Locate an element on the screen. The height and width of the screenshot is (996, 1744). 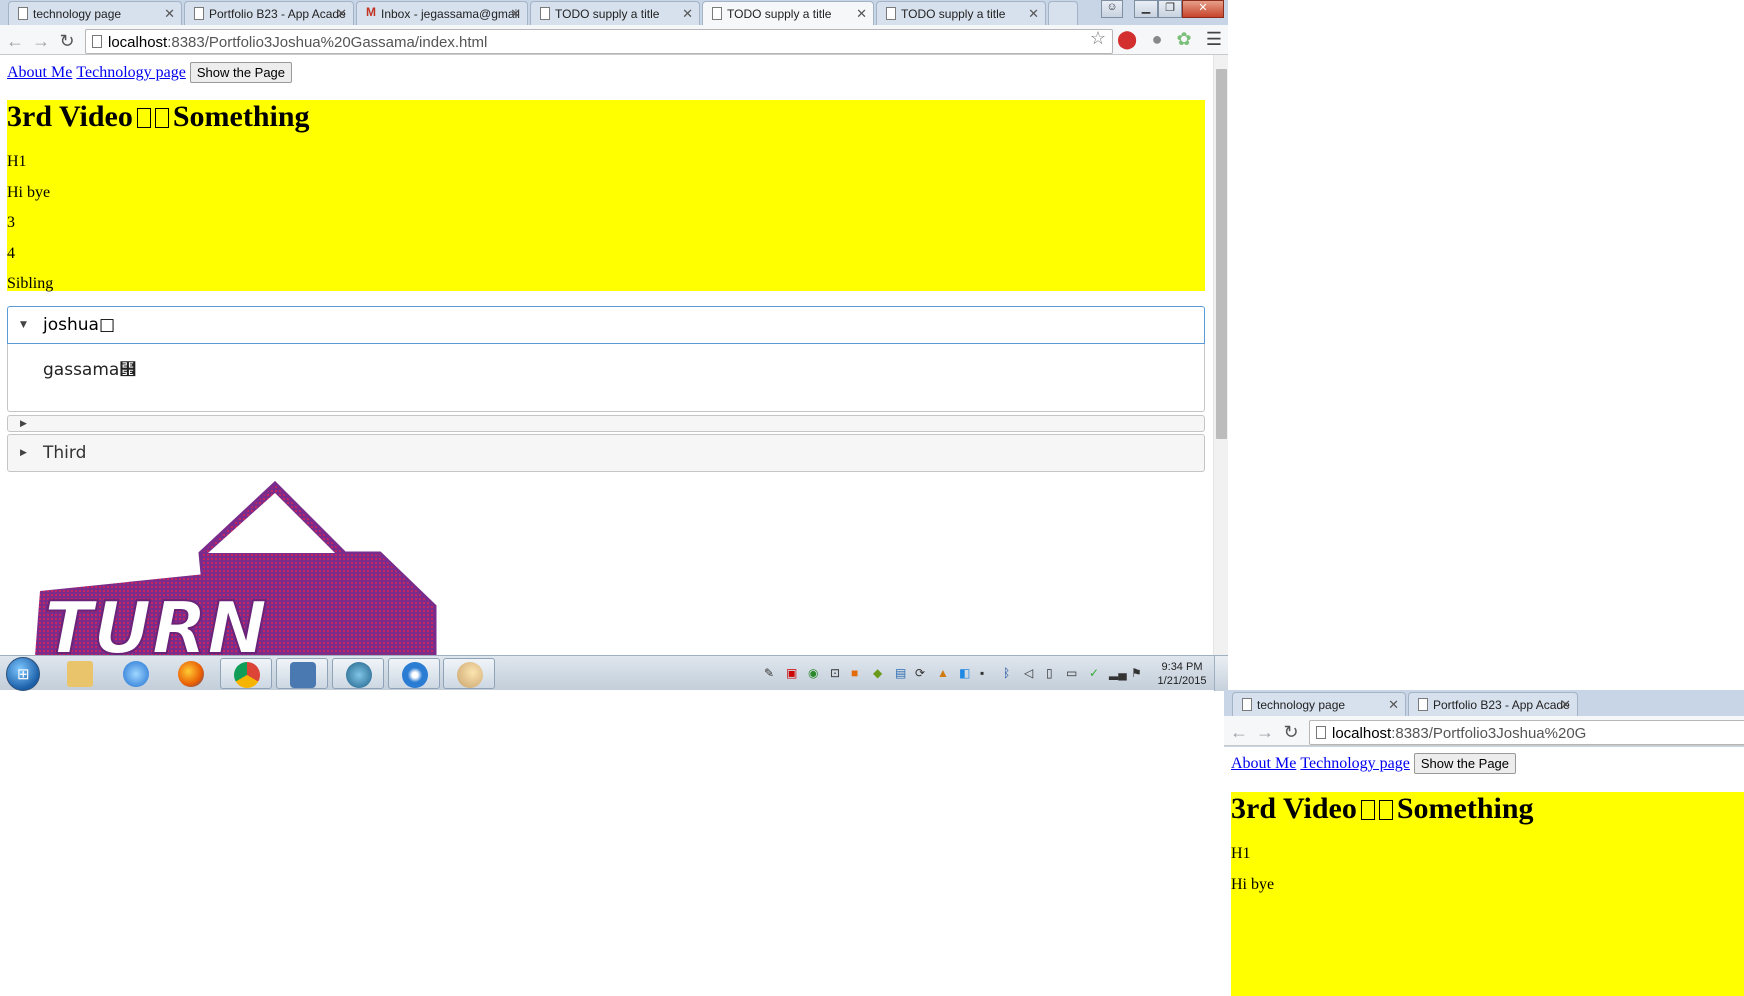
check-icon: ✓ is located at coordinates (1094, 673).